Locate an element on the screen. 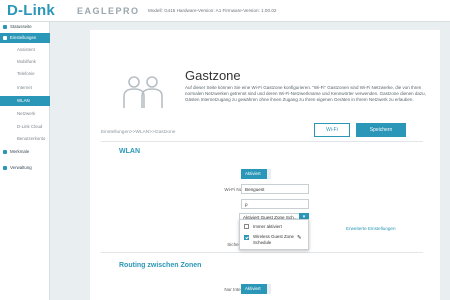  sidebar-item-internet: Internet is located at coordinates (25, 88).